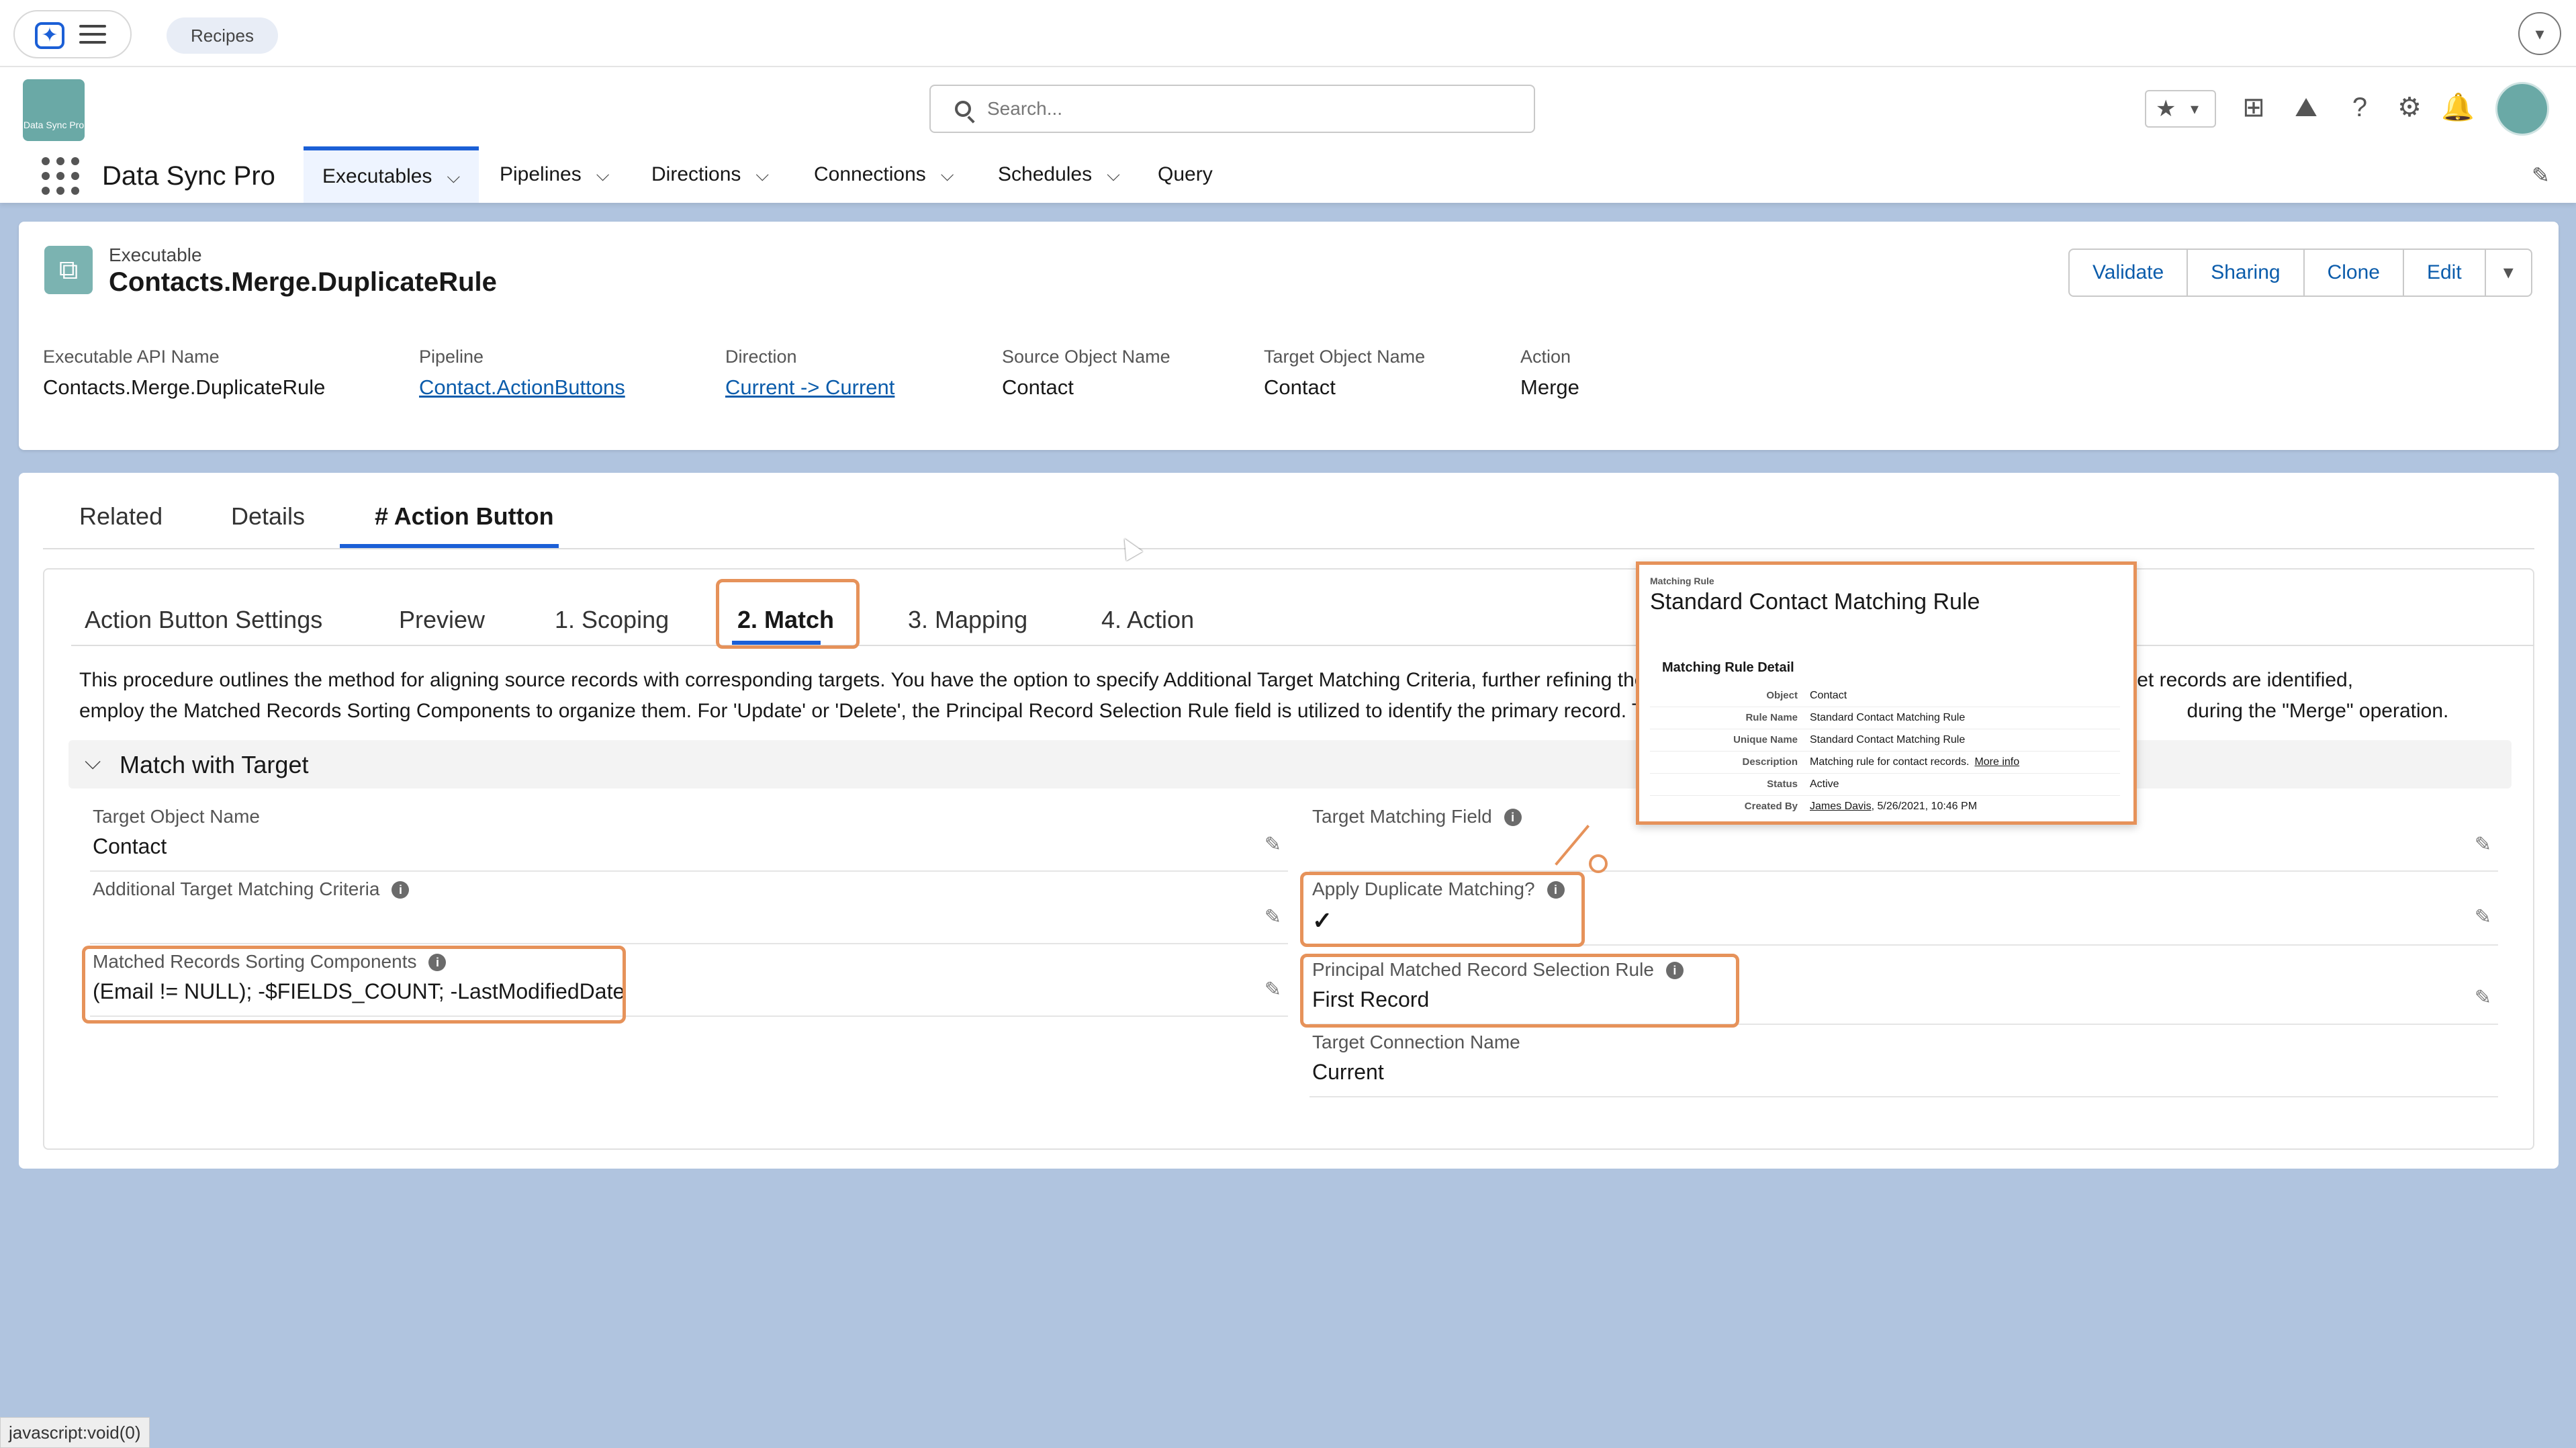 The height and width of the screenshot is (1448, 2576). What do you see at coordinates (1348, 1072) in the screenshot?
I see `field-value: Current` at bounding box center [1348, 1072].